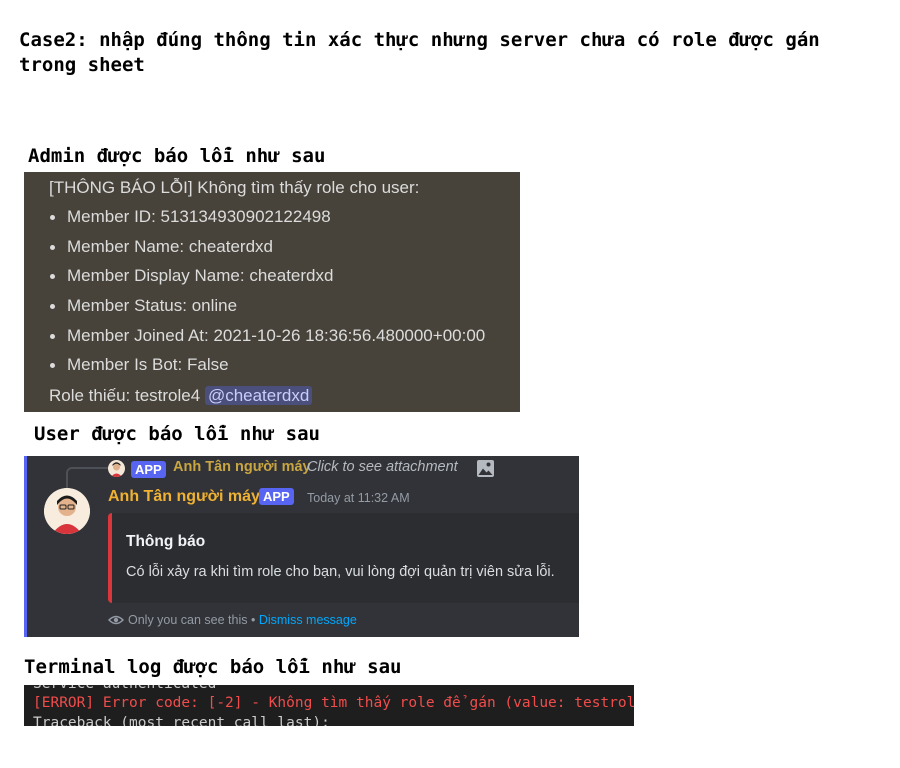  I want to click on eye-icon, so click(116, 621).